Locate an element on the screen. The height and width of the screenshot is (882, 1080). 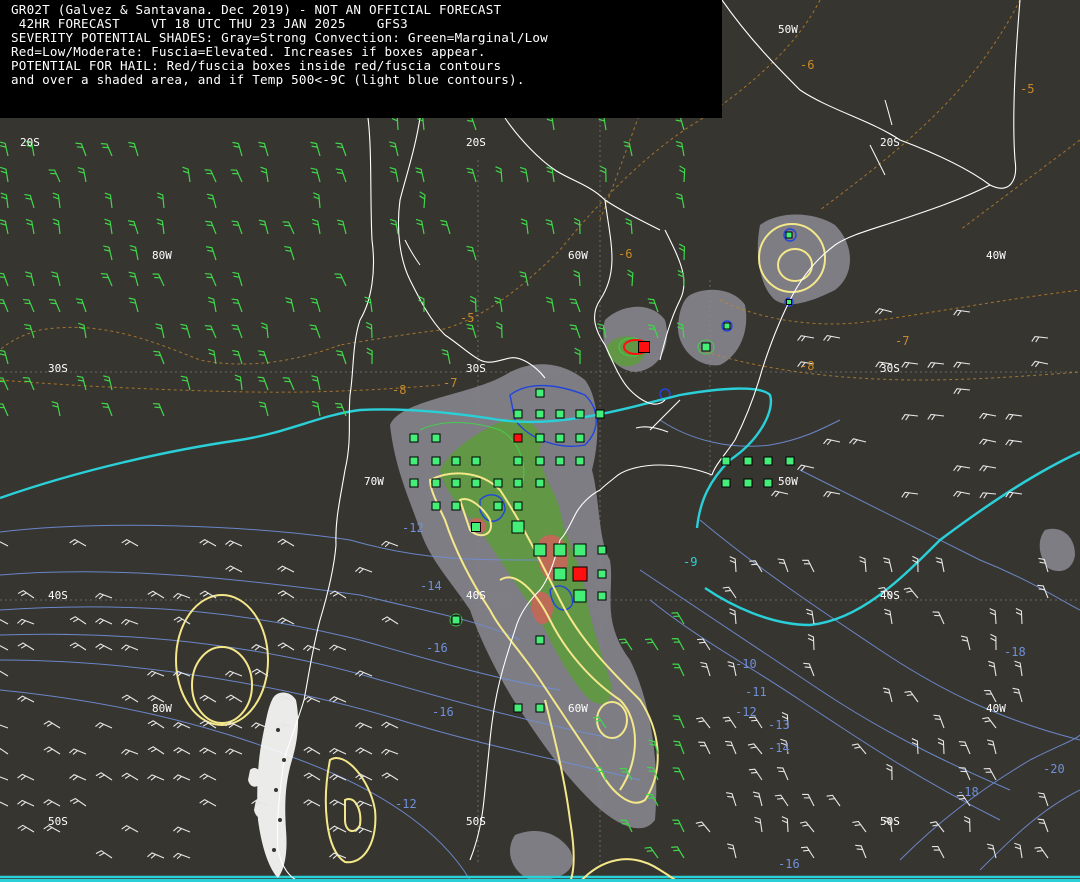
lat-label-40s-right: 40S is located at coordinates (890, 595).